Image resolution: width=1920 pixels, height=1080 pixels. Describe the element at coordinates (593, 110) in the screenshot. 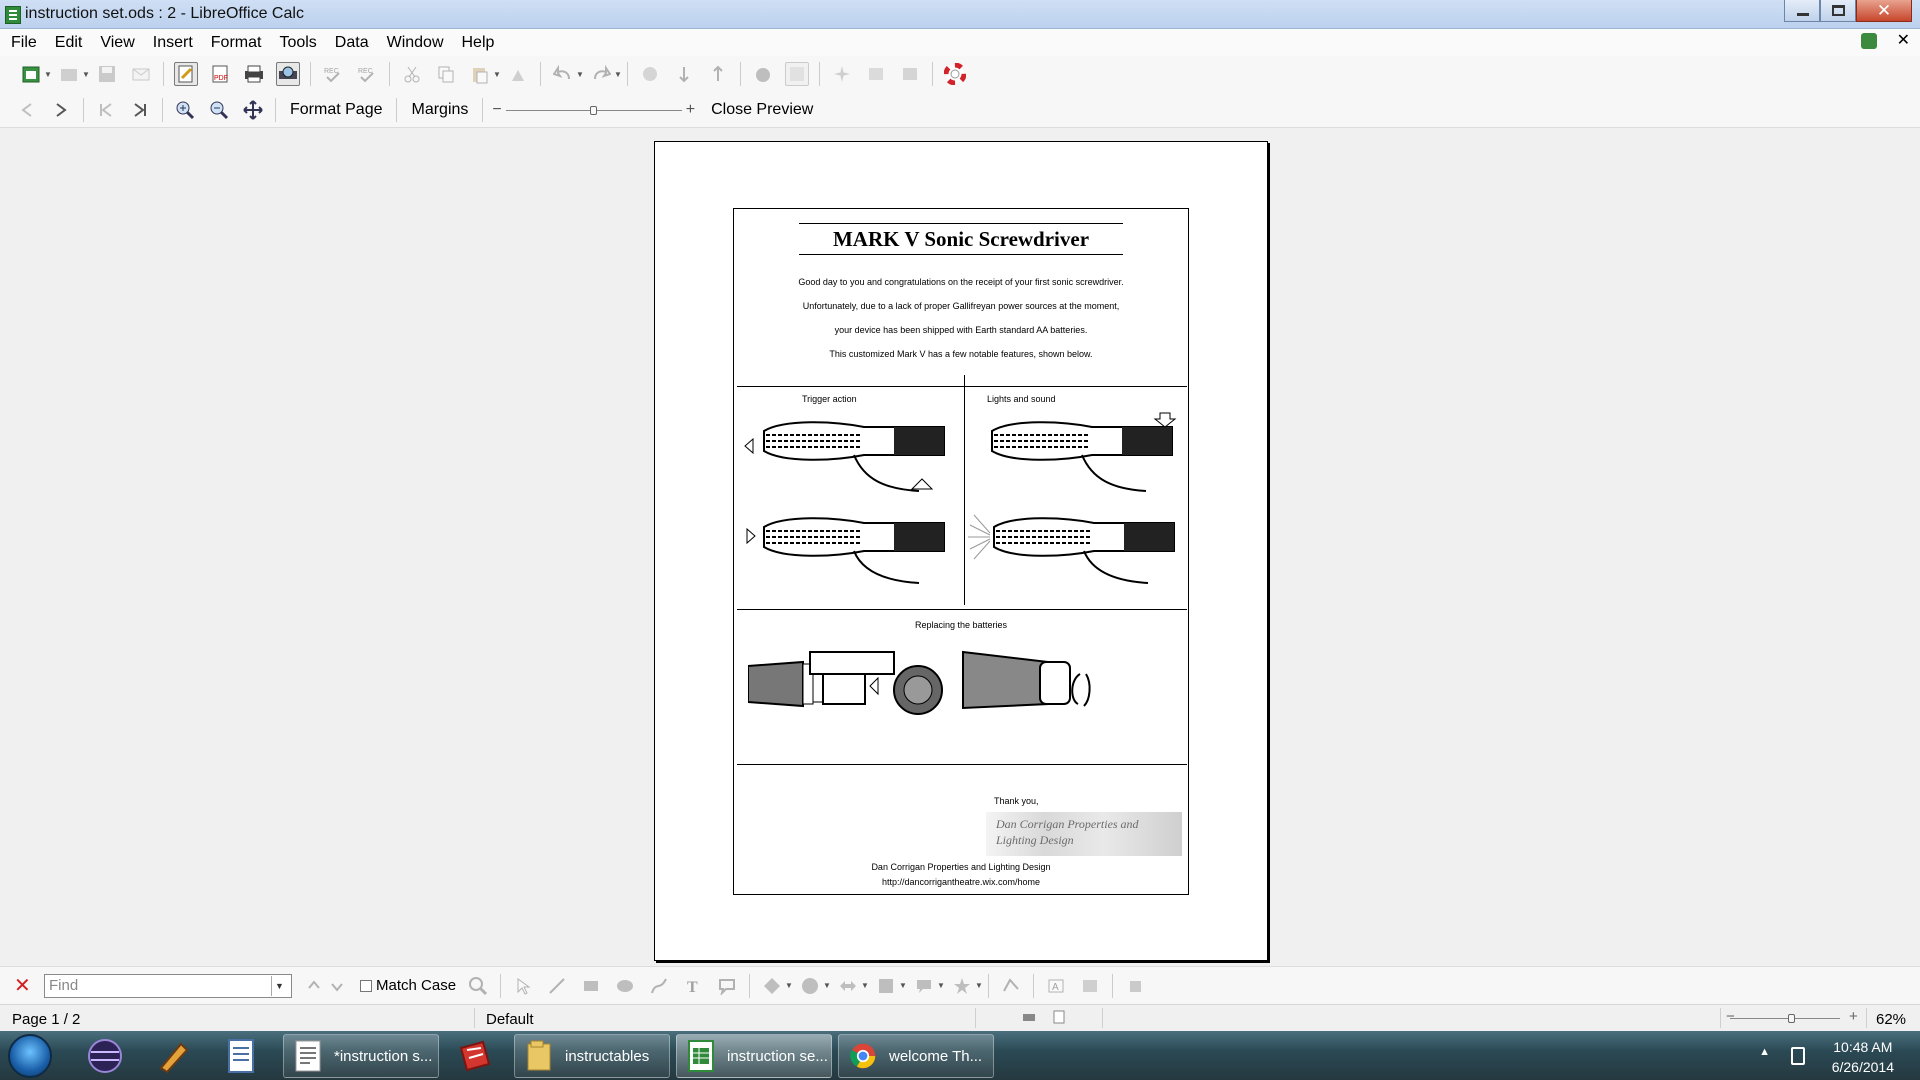

I see `preview-zoom-slider` at that location.